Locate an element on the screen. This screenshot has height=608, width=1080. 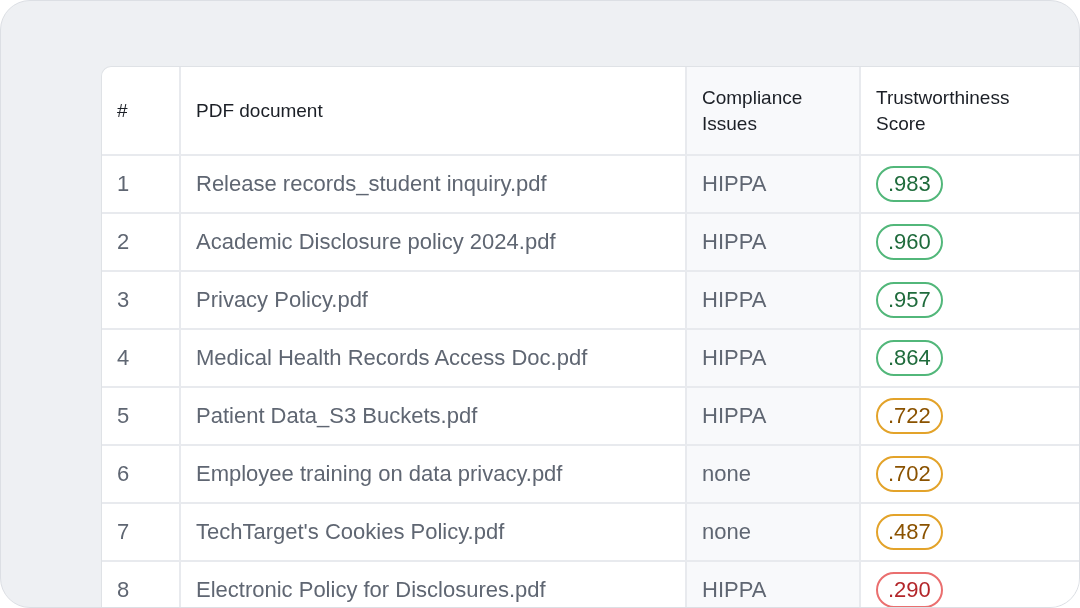
score-badge: .487 is located at coordinates (909, 532).